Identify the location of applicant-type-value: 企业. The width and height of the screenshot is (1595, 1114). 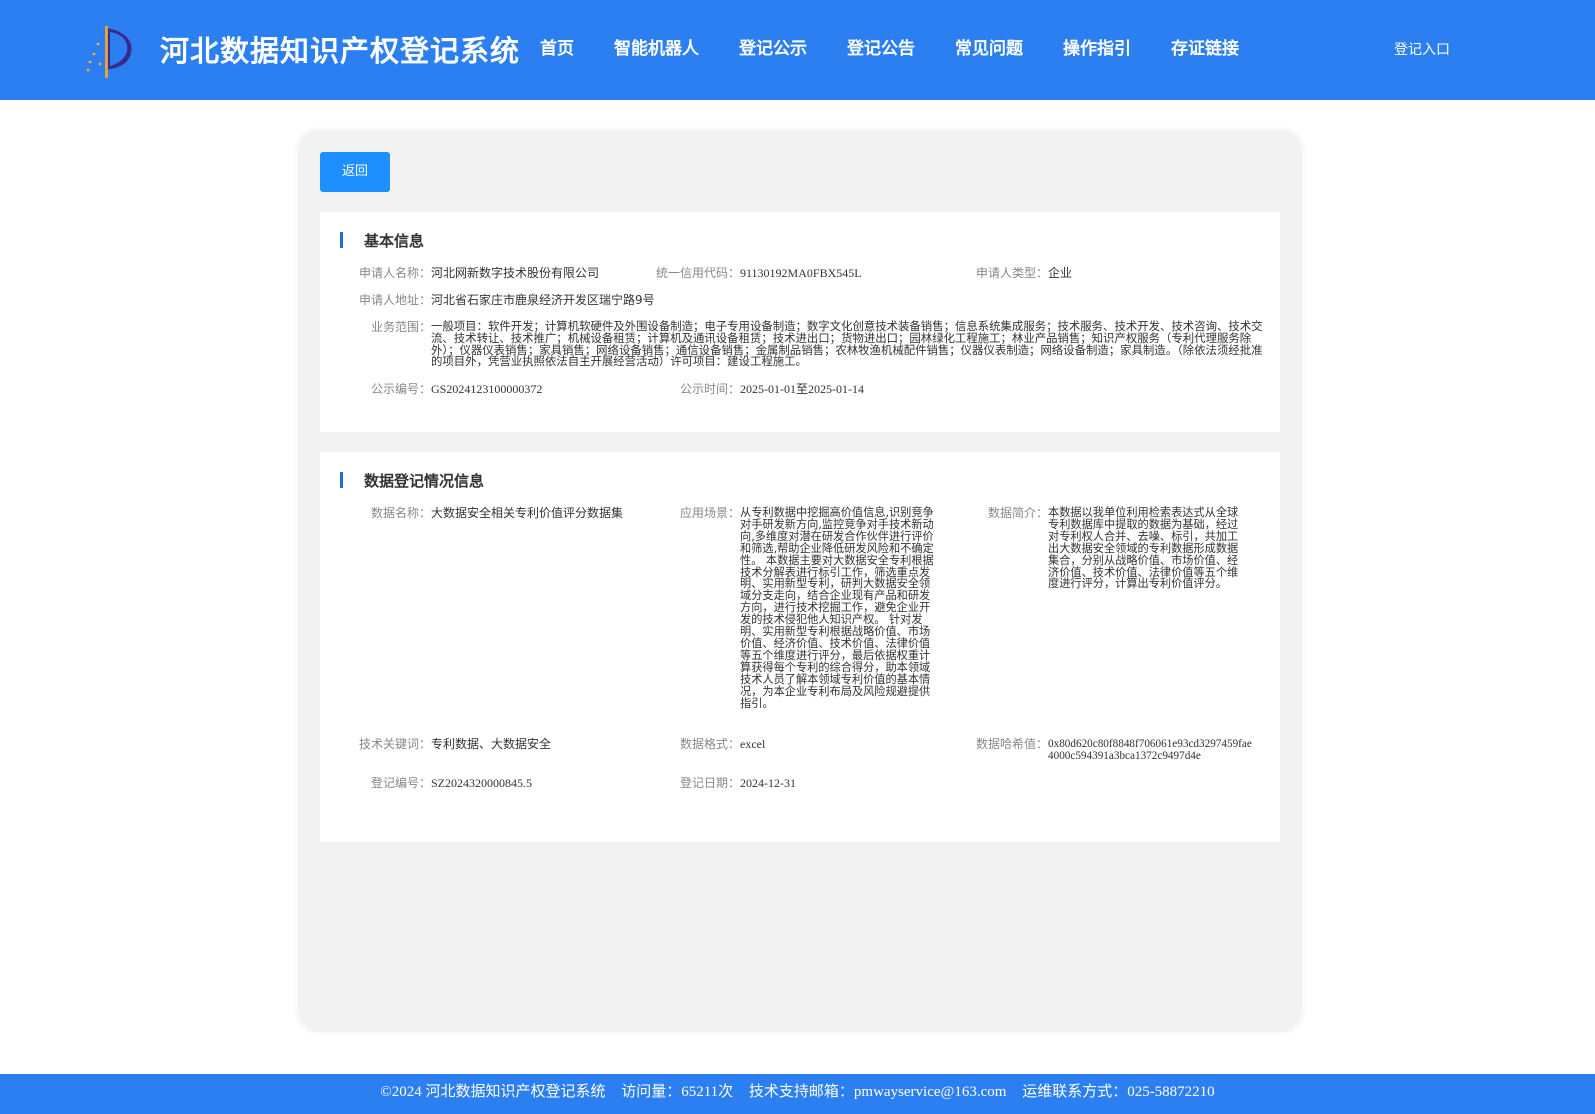
(1060, 273).